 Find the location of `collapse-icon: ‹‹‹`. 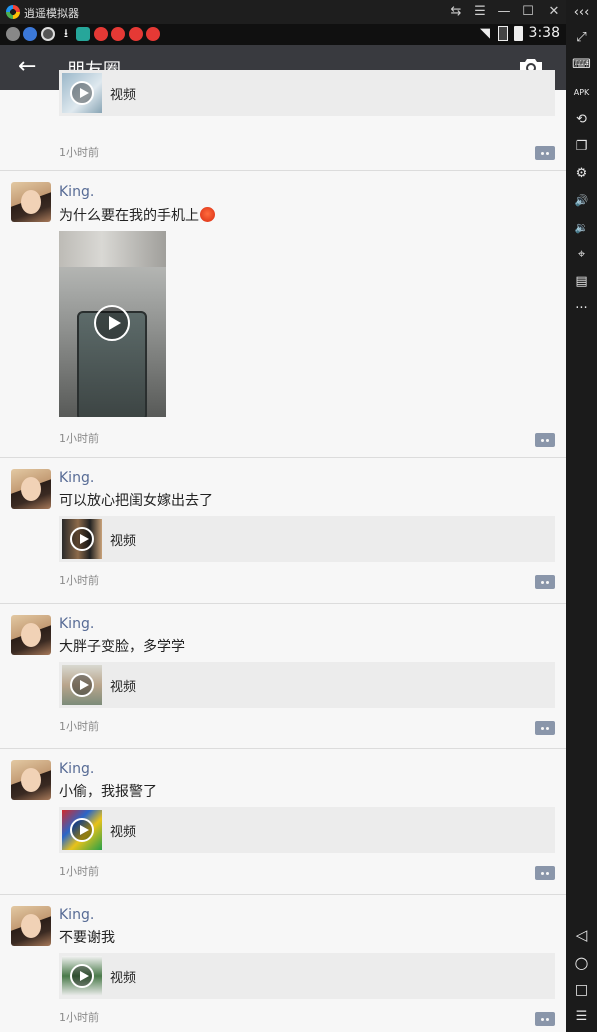

collapse-icon: ‹‹‹ is located at coordinates (581, 13).